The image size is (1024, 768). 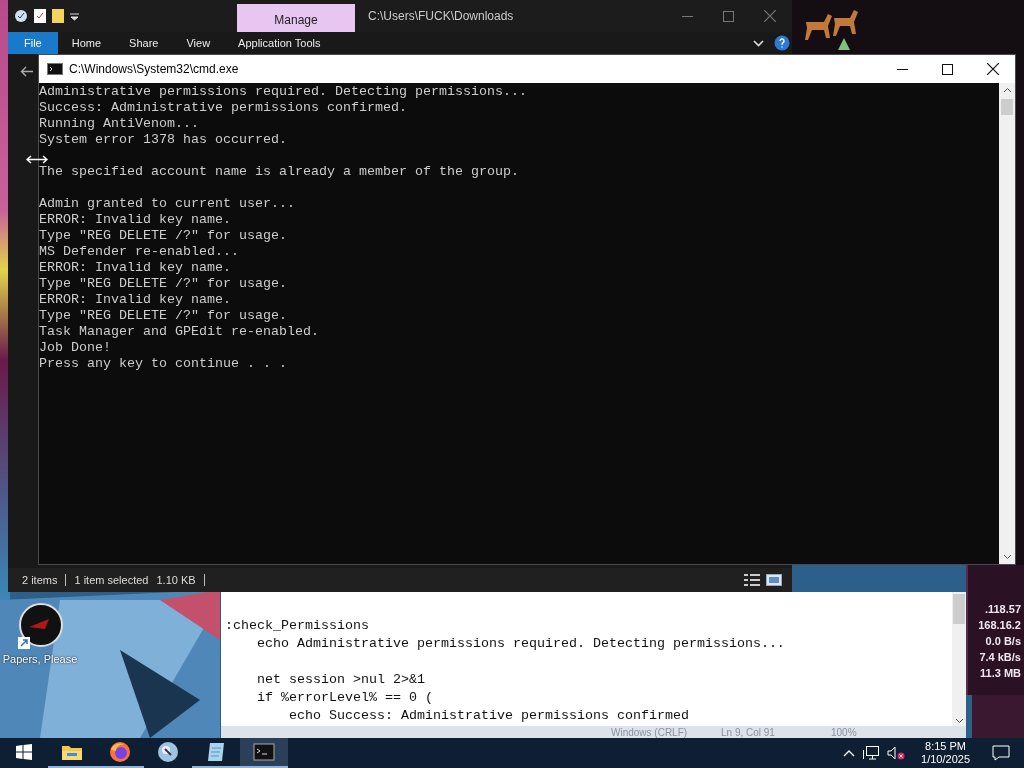 What do you see at coordinates (176, 580) in the screenshot?
I see `file-size: 1.10 KB` at bounding box center [176, 580].